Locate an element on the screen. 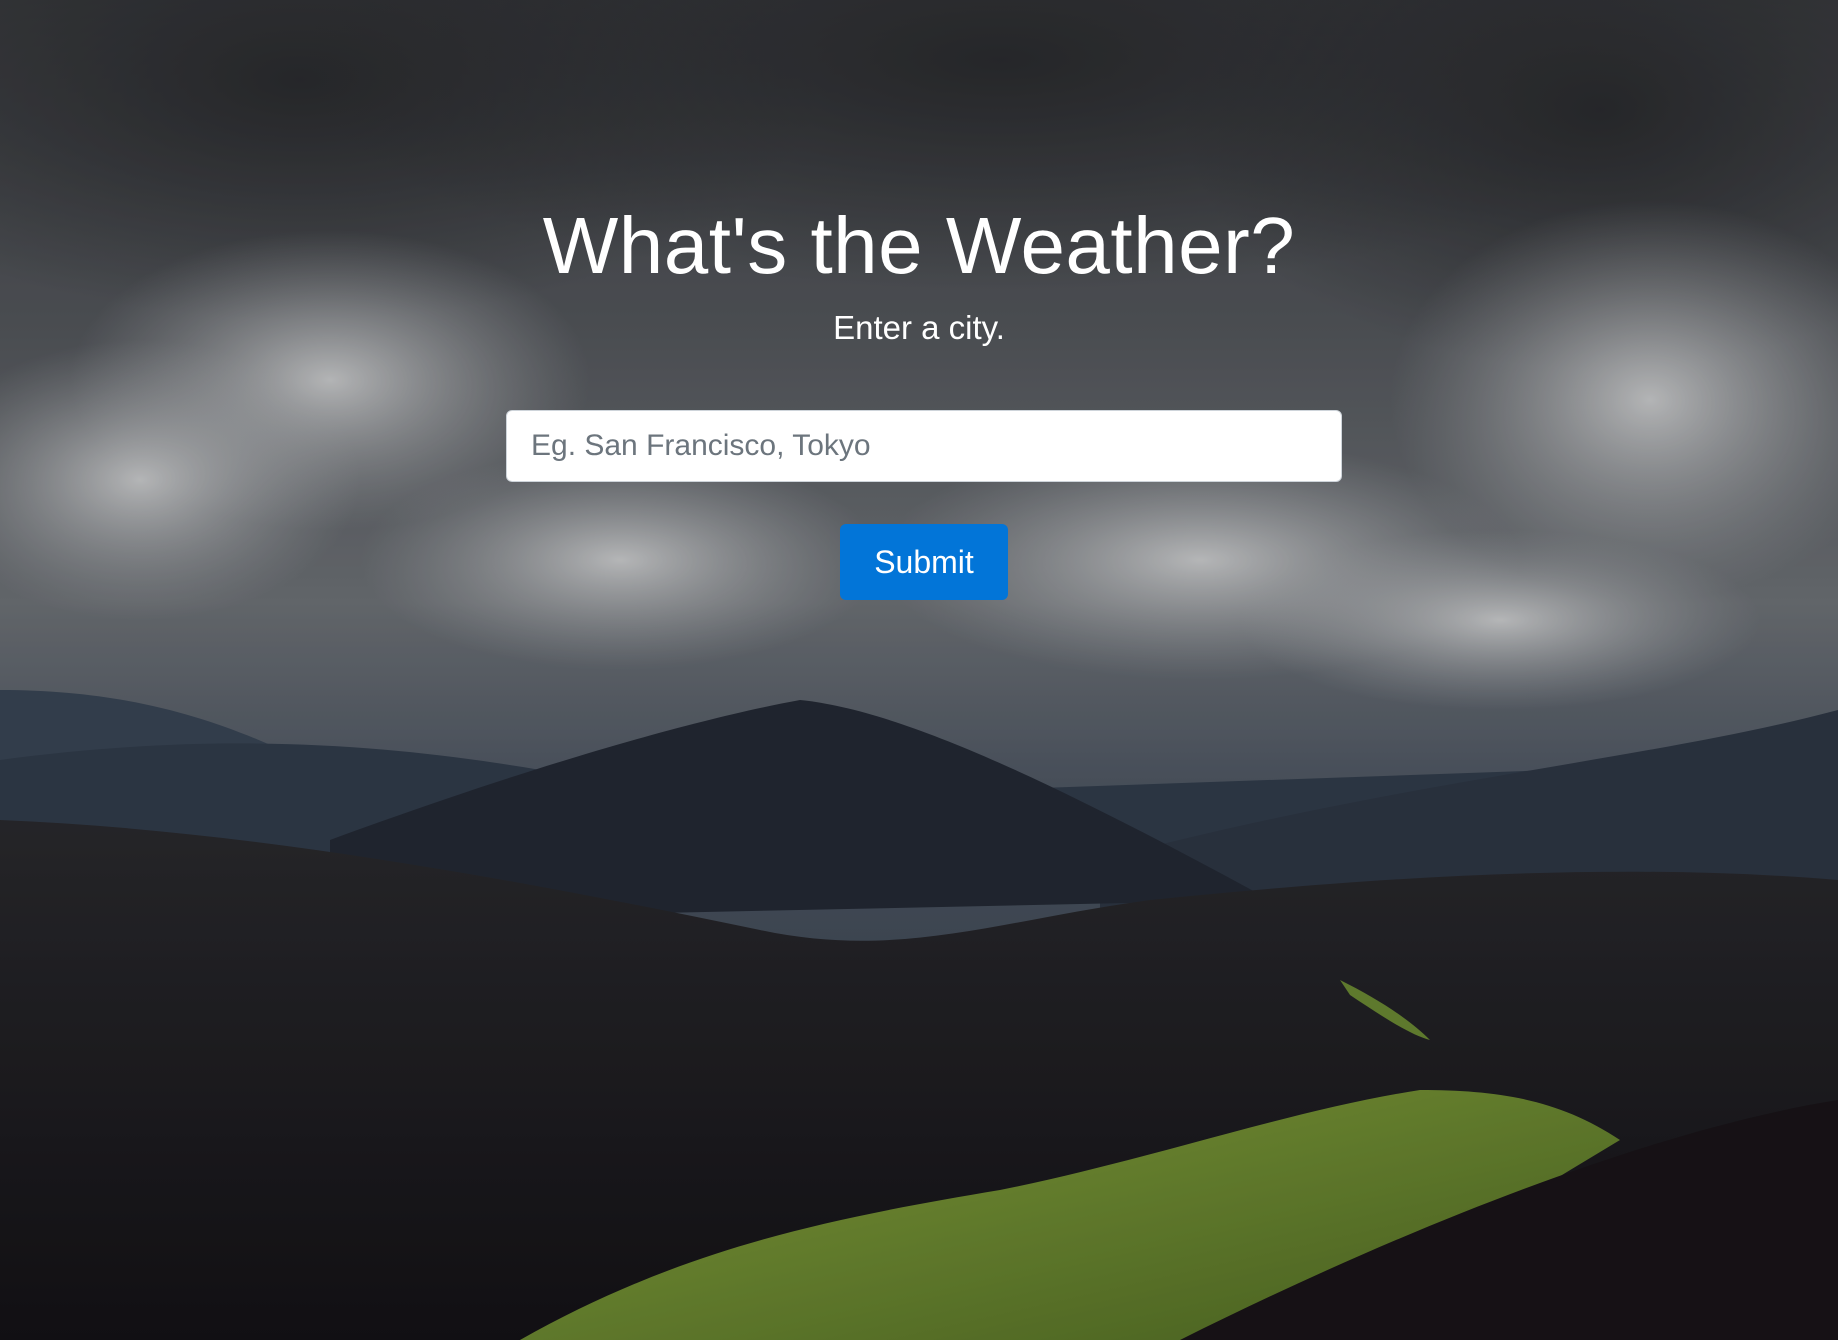  city-search-input is located at coordinates (924, 446).